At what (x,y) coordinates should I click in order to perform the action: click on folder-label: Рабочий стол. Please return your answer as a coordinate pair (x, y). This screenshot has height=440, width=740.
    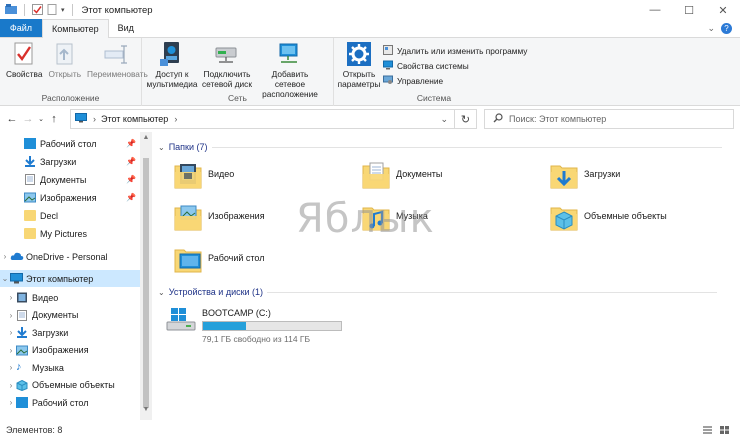
    Looking at the image, I should click on (236, 258).